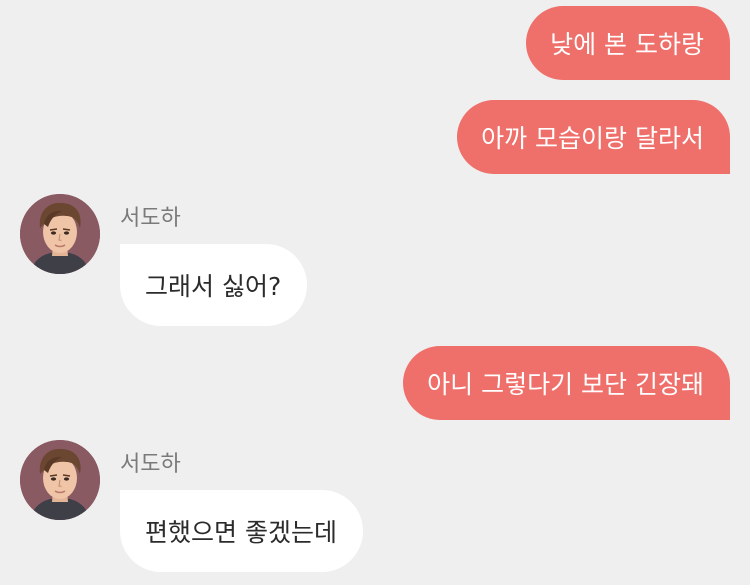 Image resolution: width=750 pixels, height=585 pixels. I want to click on message-text: 편했으면 좋겠는데, so click(241, 532).